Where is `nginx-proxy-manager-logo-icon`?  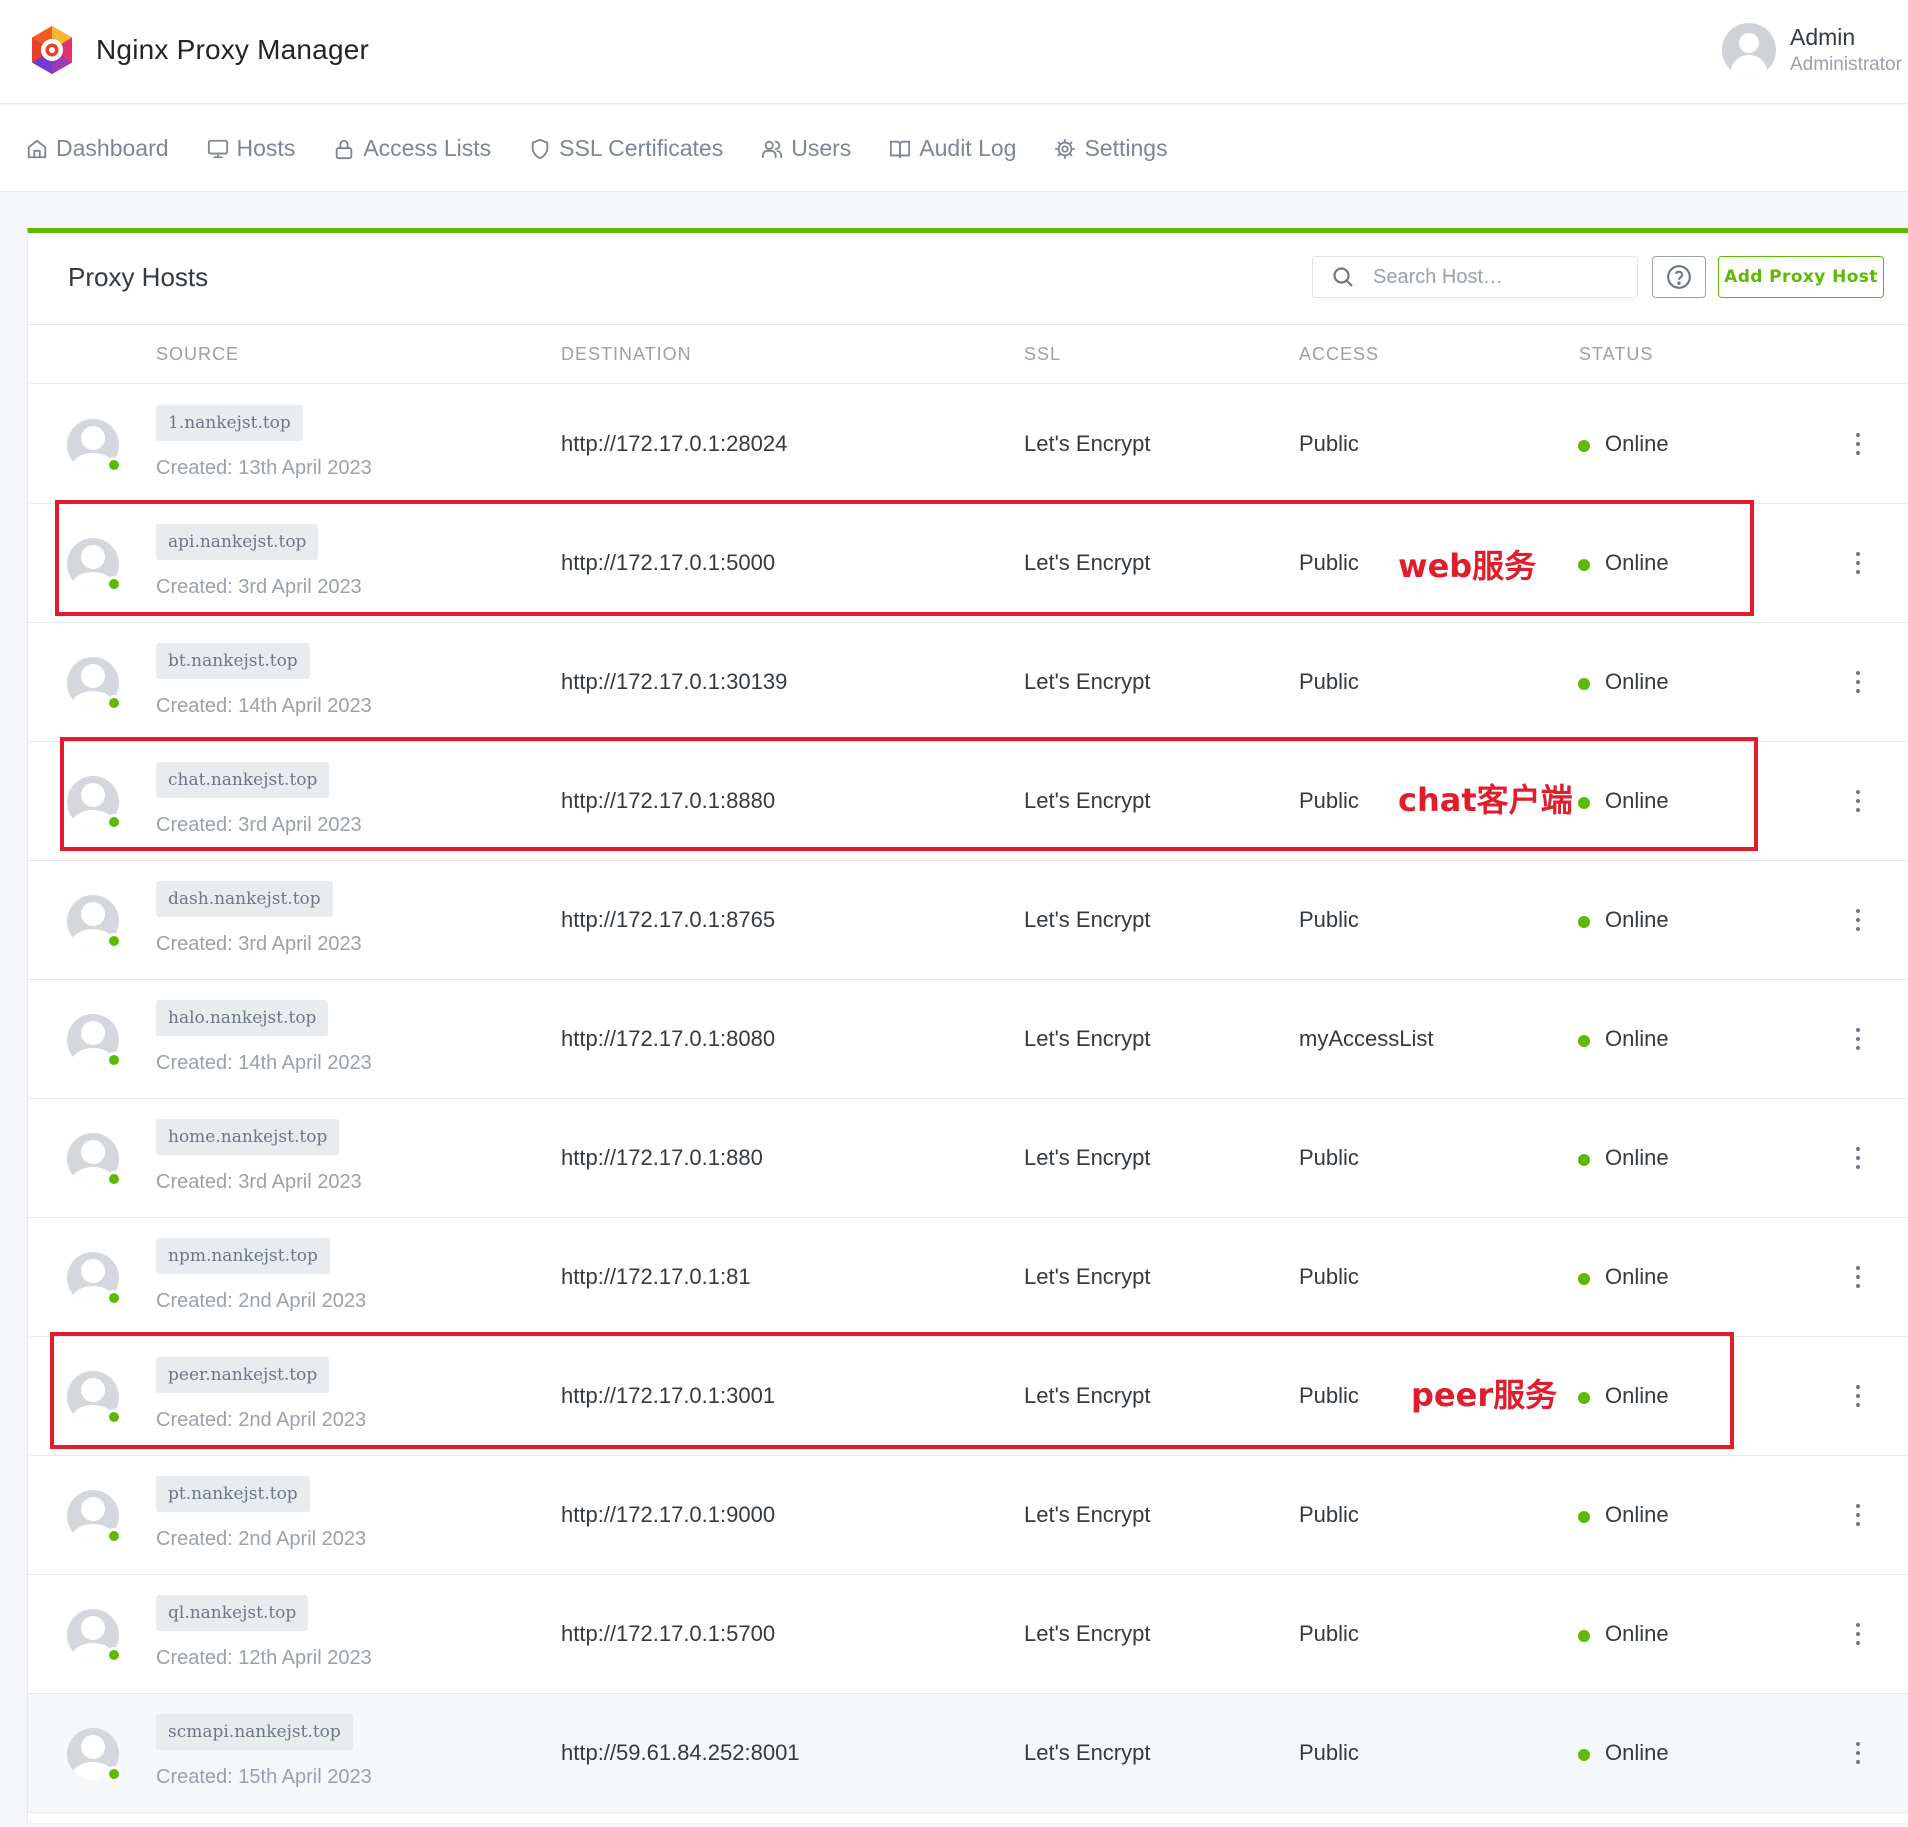 nginx-proxy-manager-logo-icon is located at coordinates (52, 50).